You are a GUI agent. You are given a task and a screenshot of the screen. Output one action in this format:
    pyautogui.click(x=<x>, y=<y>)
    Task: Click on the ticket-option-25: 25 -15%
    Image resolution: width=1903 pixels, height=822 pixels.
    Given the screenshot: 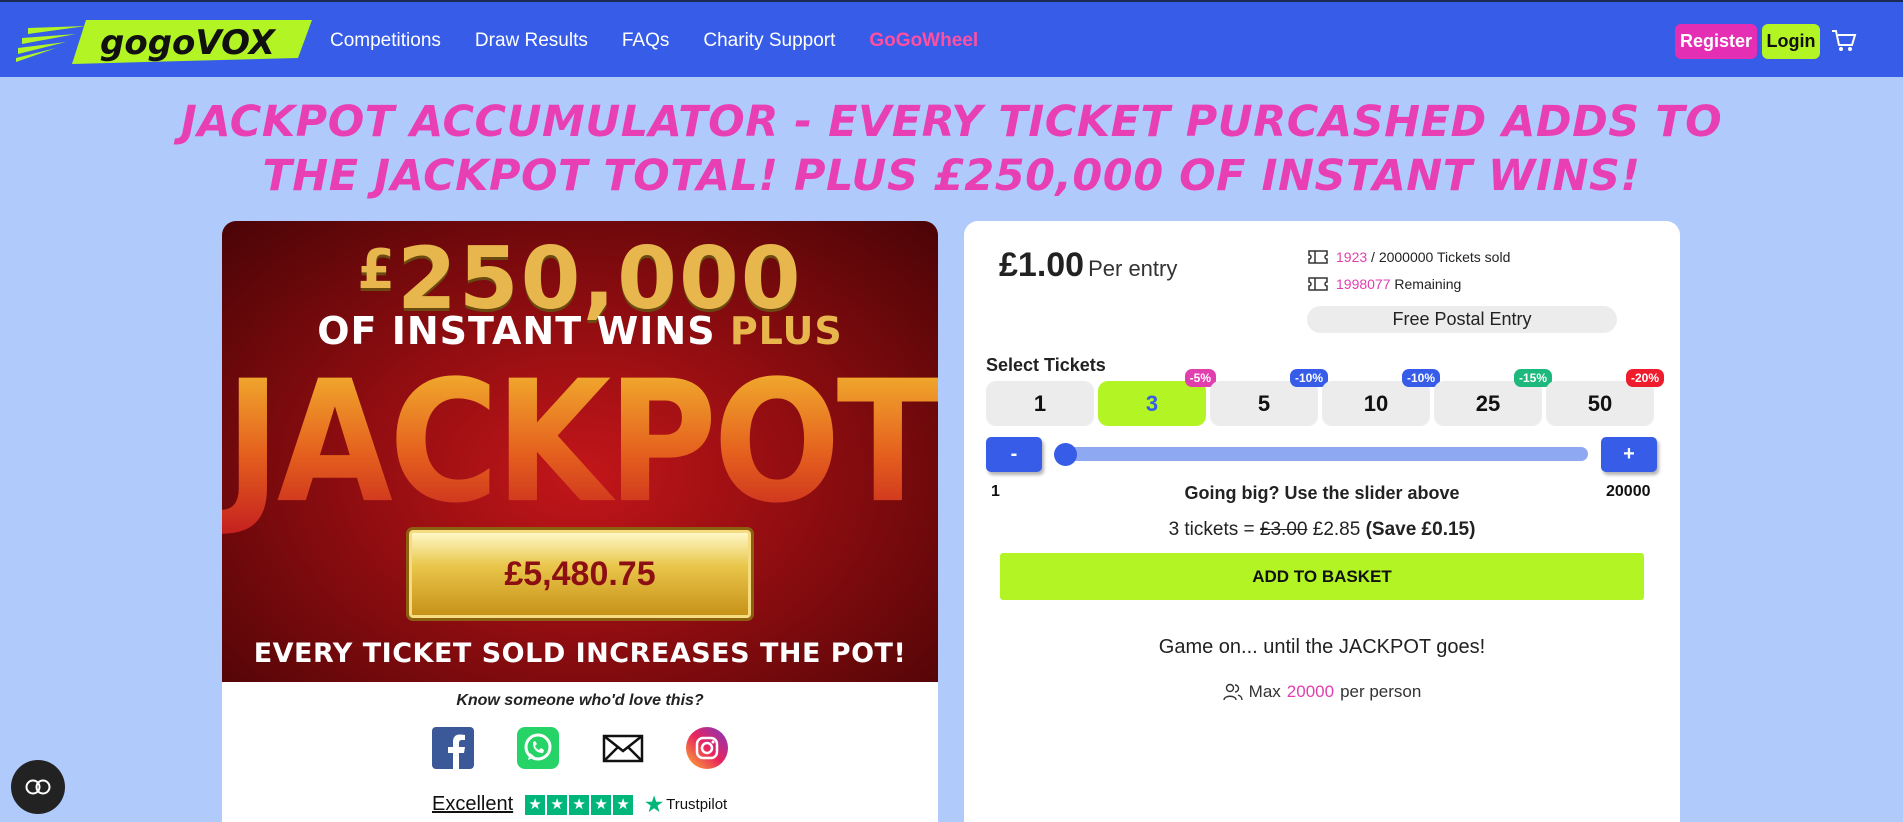 What is the action you would take?
    pyautogui.click(x=1493, y=397)
    